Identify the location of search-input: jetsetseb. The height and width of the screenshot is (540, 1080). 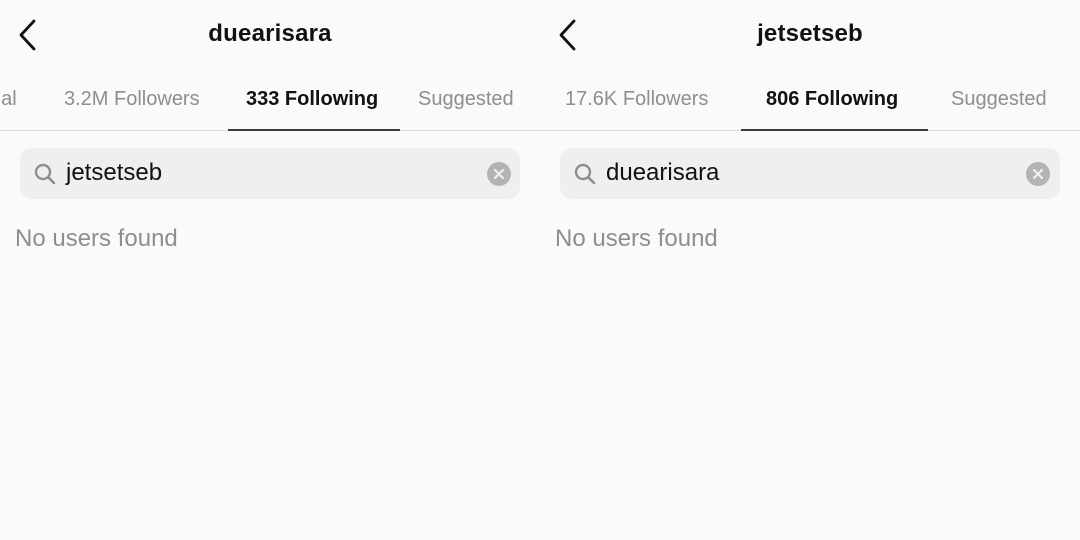
(114, 173).